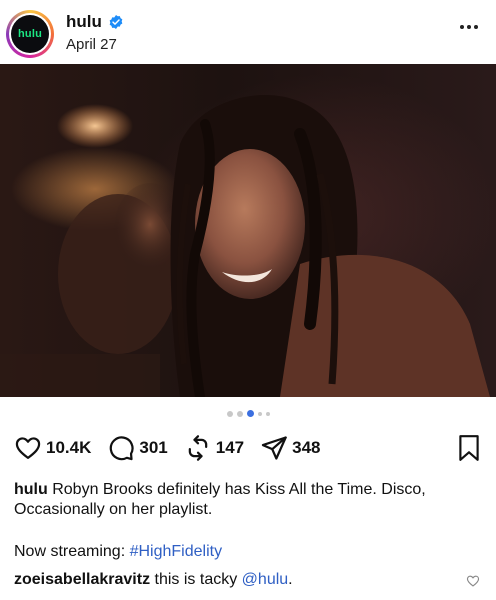 This screenshot has height=600, width=496. What do you see at coordinates (473, 581) in the screenshot?
I see `comment-like-heart-icon` at bounding box center [473, 581].